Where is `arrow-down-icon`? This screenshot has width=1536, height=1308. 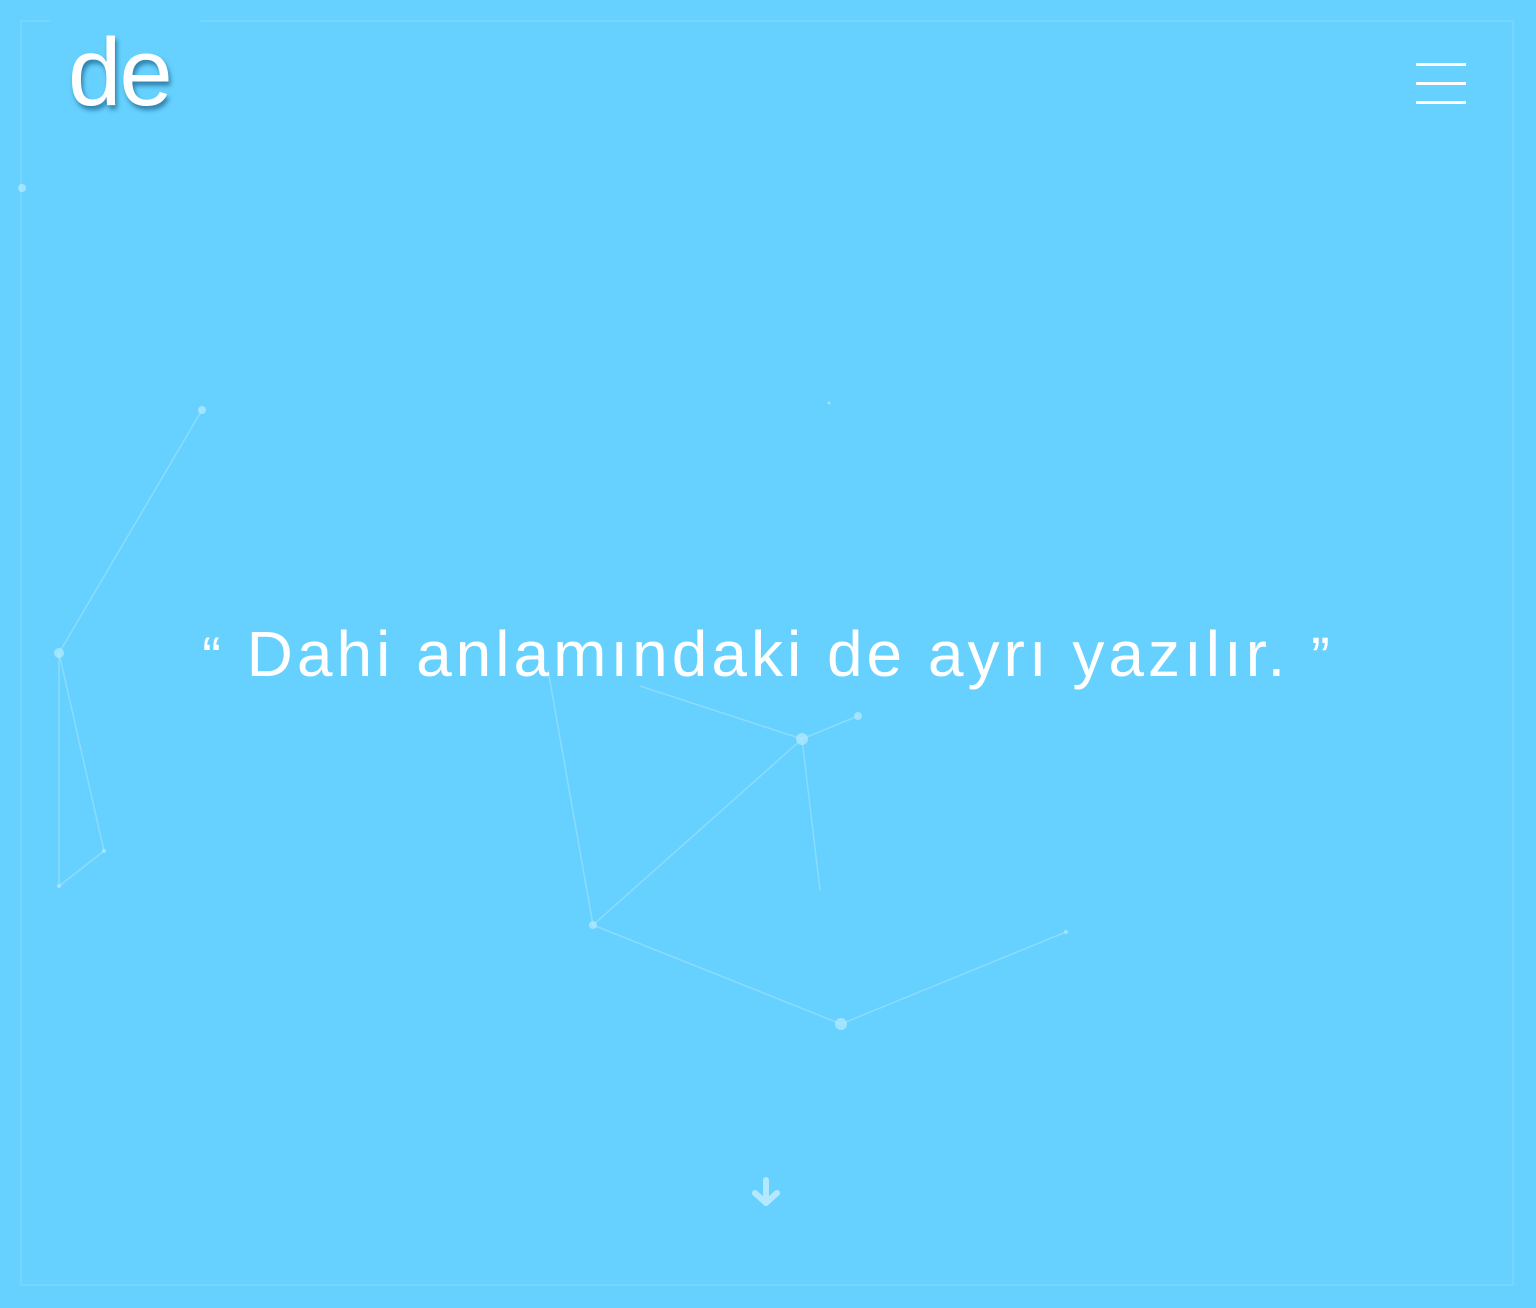 arrow-down-icon is located at coordinates (766, 1191).